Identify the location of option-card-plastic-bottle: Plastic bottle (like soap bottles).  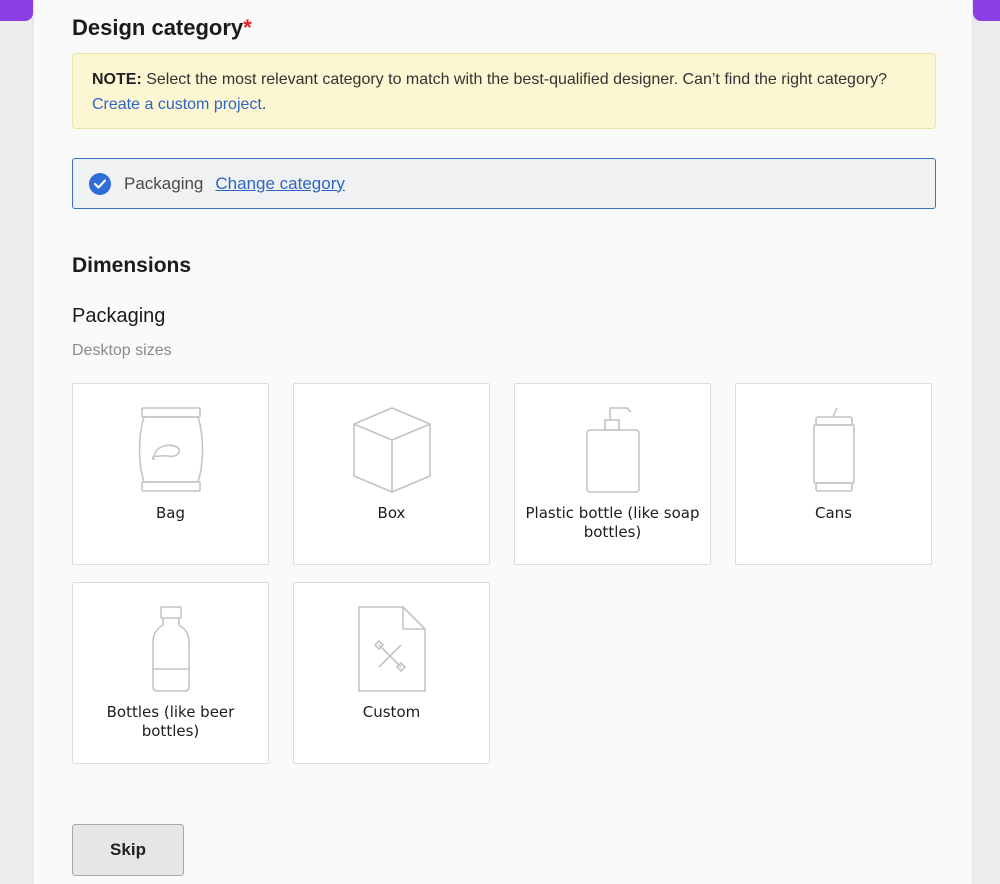
(612, 474).